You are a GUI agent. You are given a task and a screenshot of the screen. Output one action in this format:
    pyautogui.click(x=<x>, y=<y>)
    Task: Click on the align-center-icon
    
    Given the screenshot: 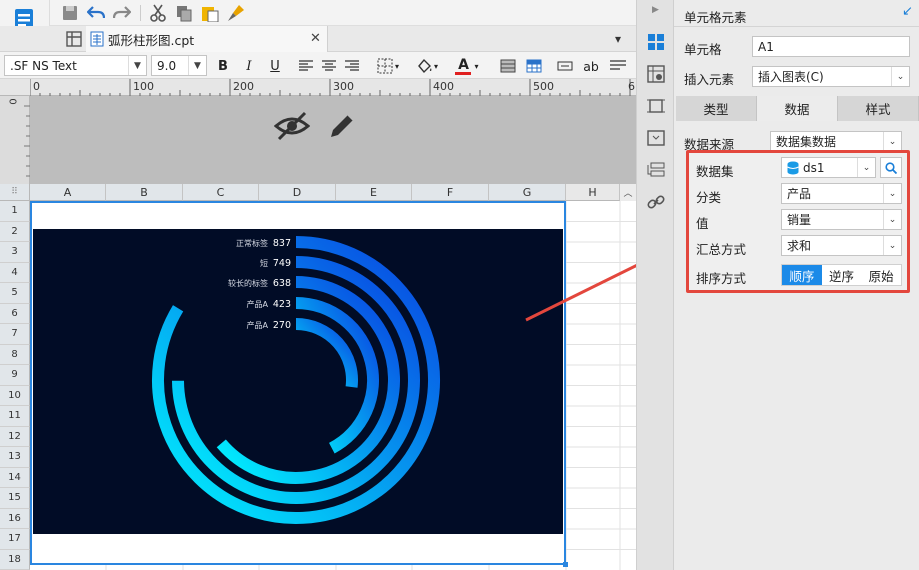 What is the action you would take?
    pyautogui.click(x=329, y=66)
    